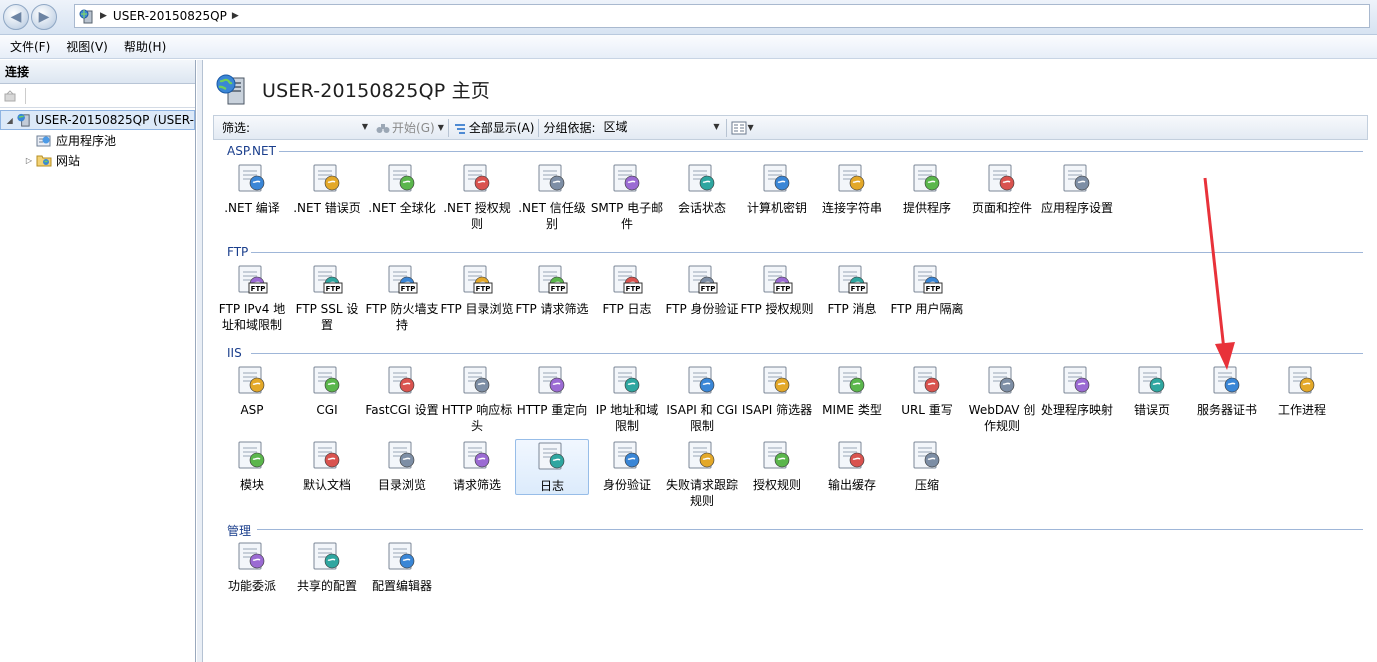 This screenshot has width=1377, height=662. I want to click on feature-tile: 工作进程, so click(1302, 391).